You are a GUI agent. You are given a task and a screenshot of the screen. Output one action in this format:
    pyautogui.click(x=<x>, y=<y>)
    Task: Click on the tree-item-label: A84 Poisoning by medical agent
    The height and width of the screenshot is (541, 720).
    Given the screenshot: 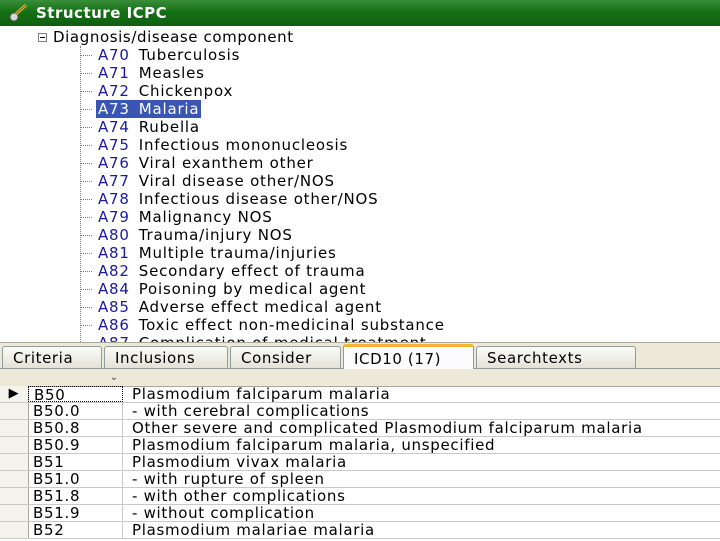 What is the action you would take?
    pyautogui.click(x=232, y=289)
    